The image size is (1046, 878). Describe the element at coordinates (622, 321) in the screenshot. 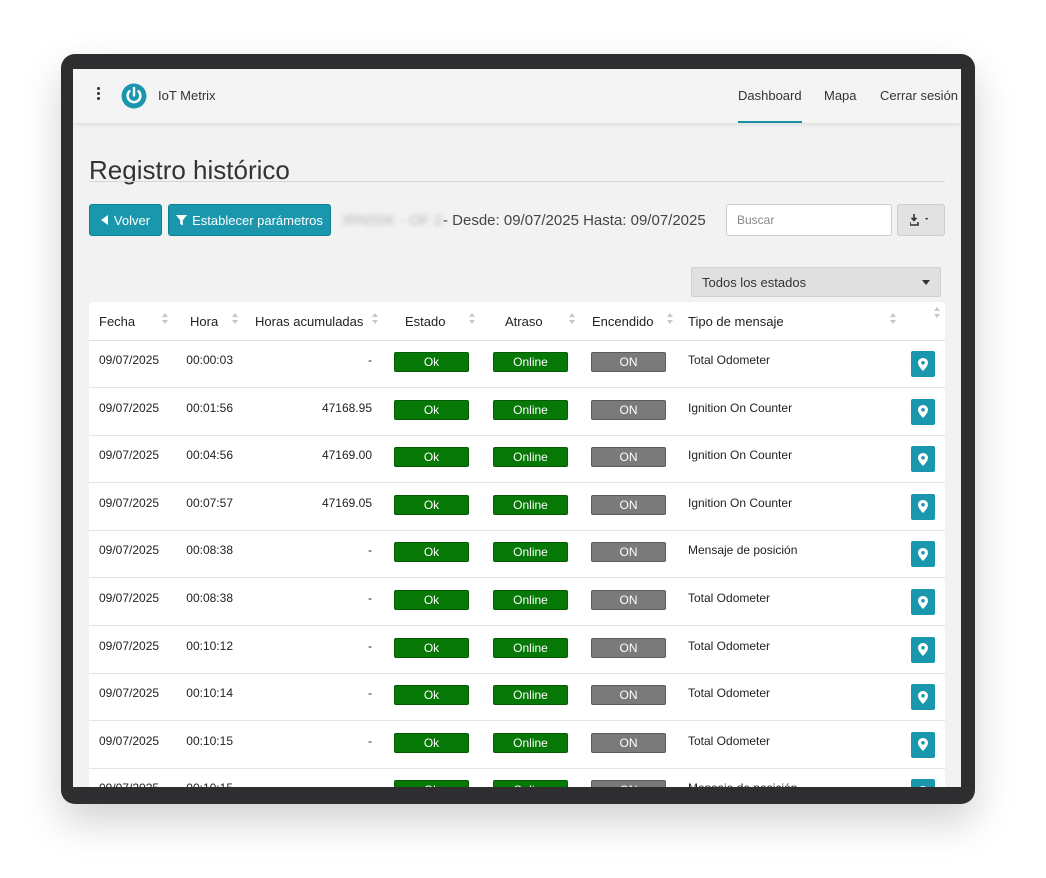

I see `col-encendido: Encendido` at that location.